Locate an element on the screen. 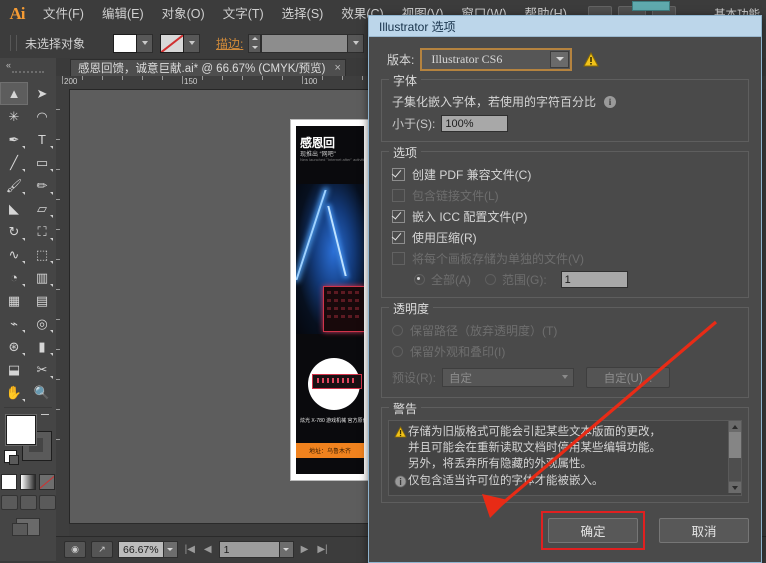 This screenshot has width=766, height=563. line-segment-tool: ╱ is located at coordinates (14, 162).